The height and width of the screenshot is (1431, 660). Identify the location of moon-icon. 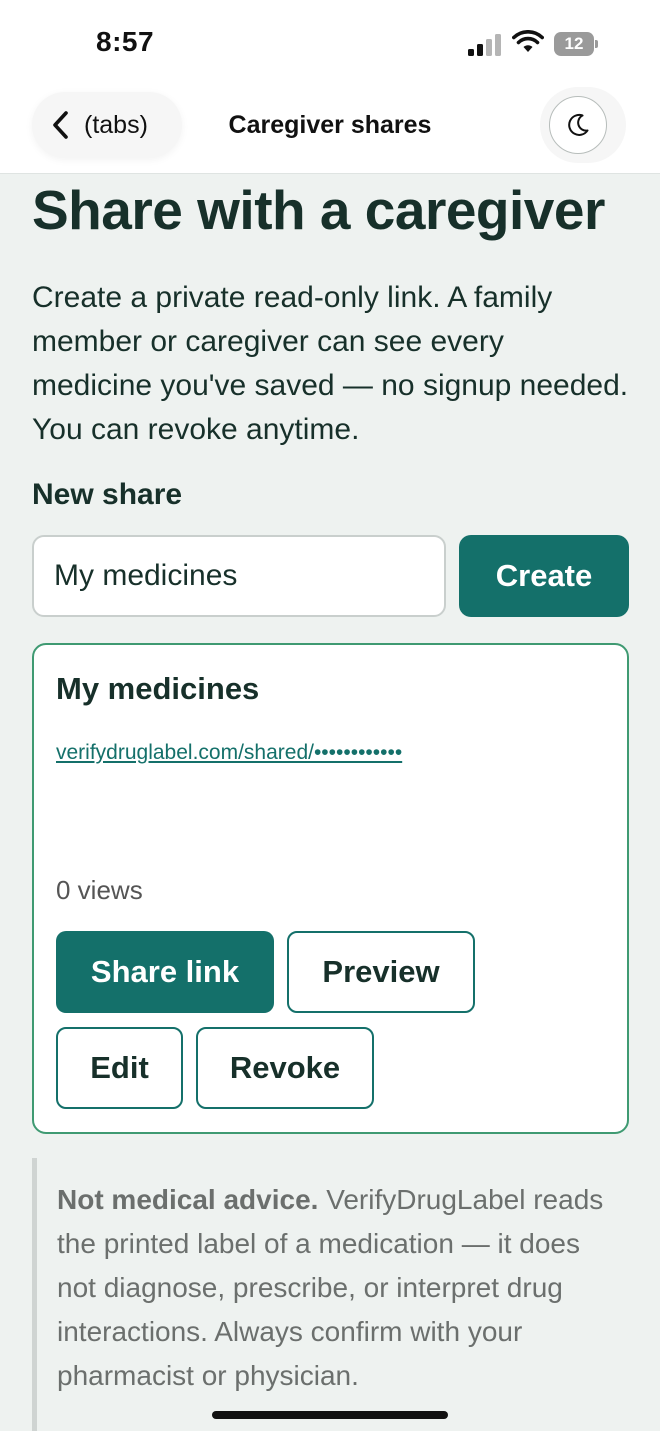
(578, 124).